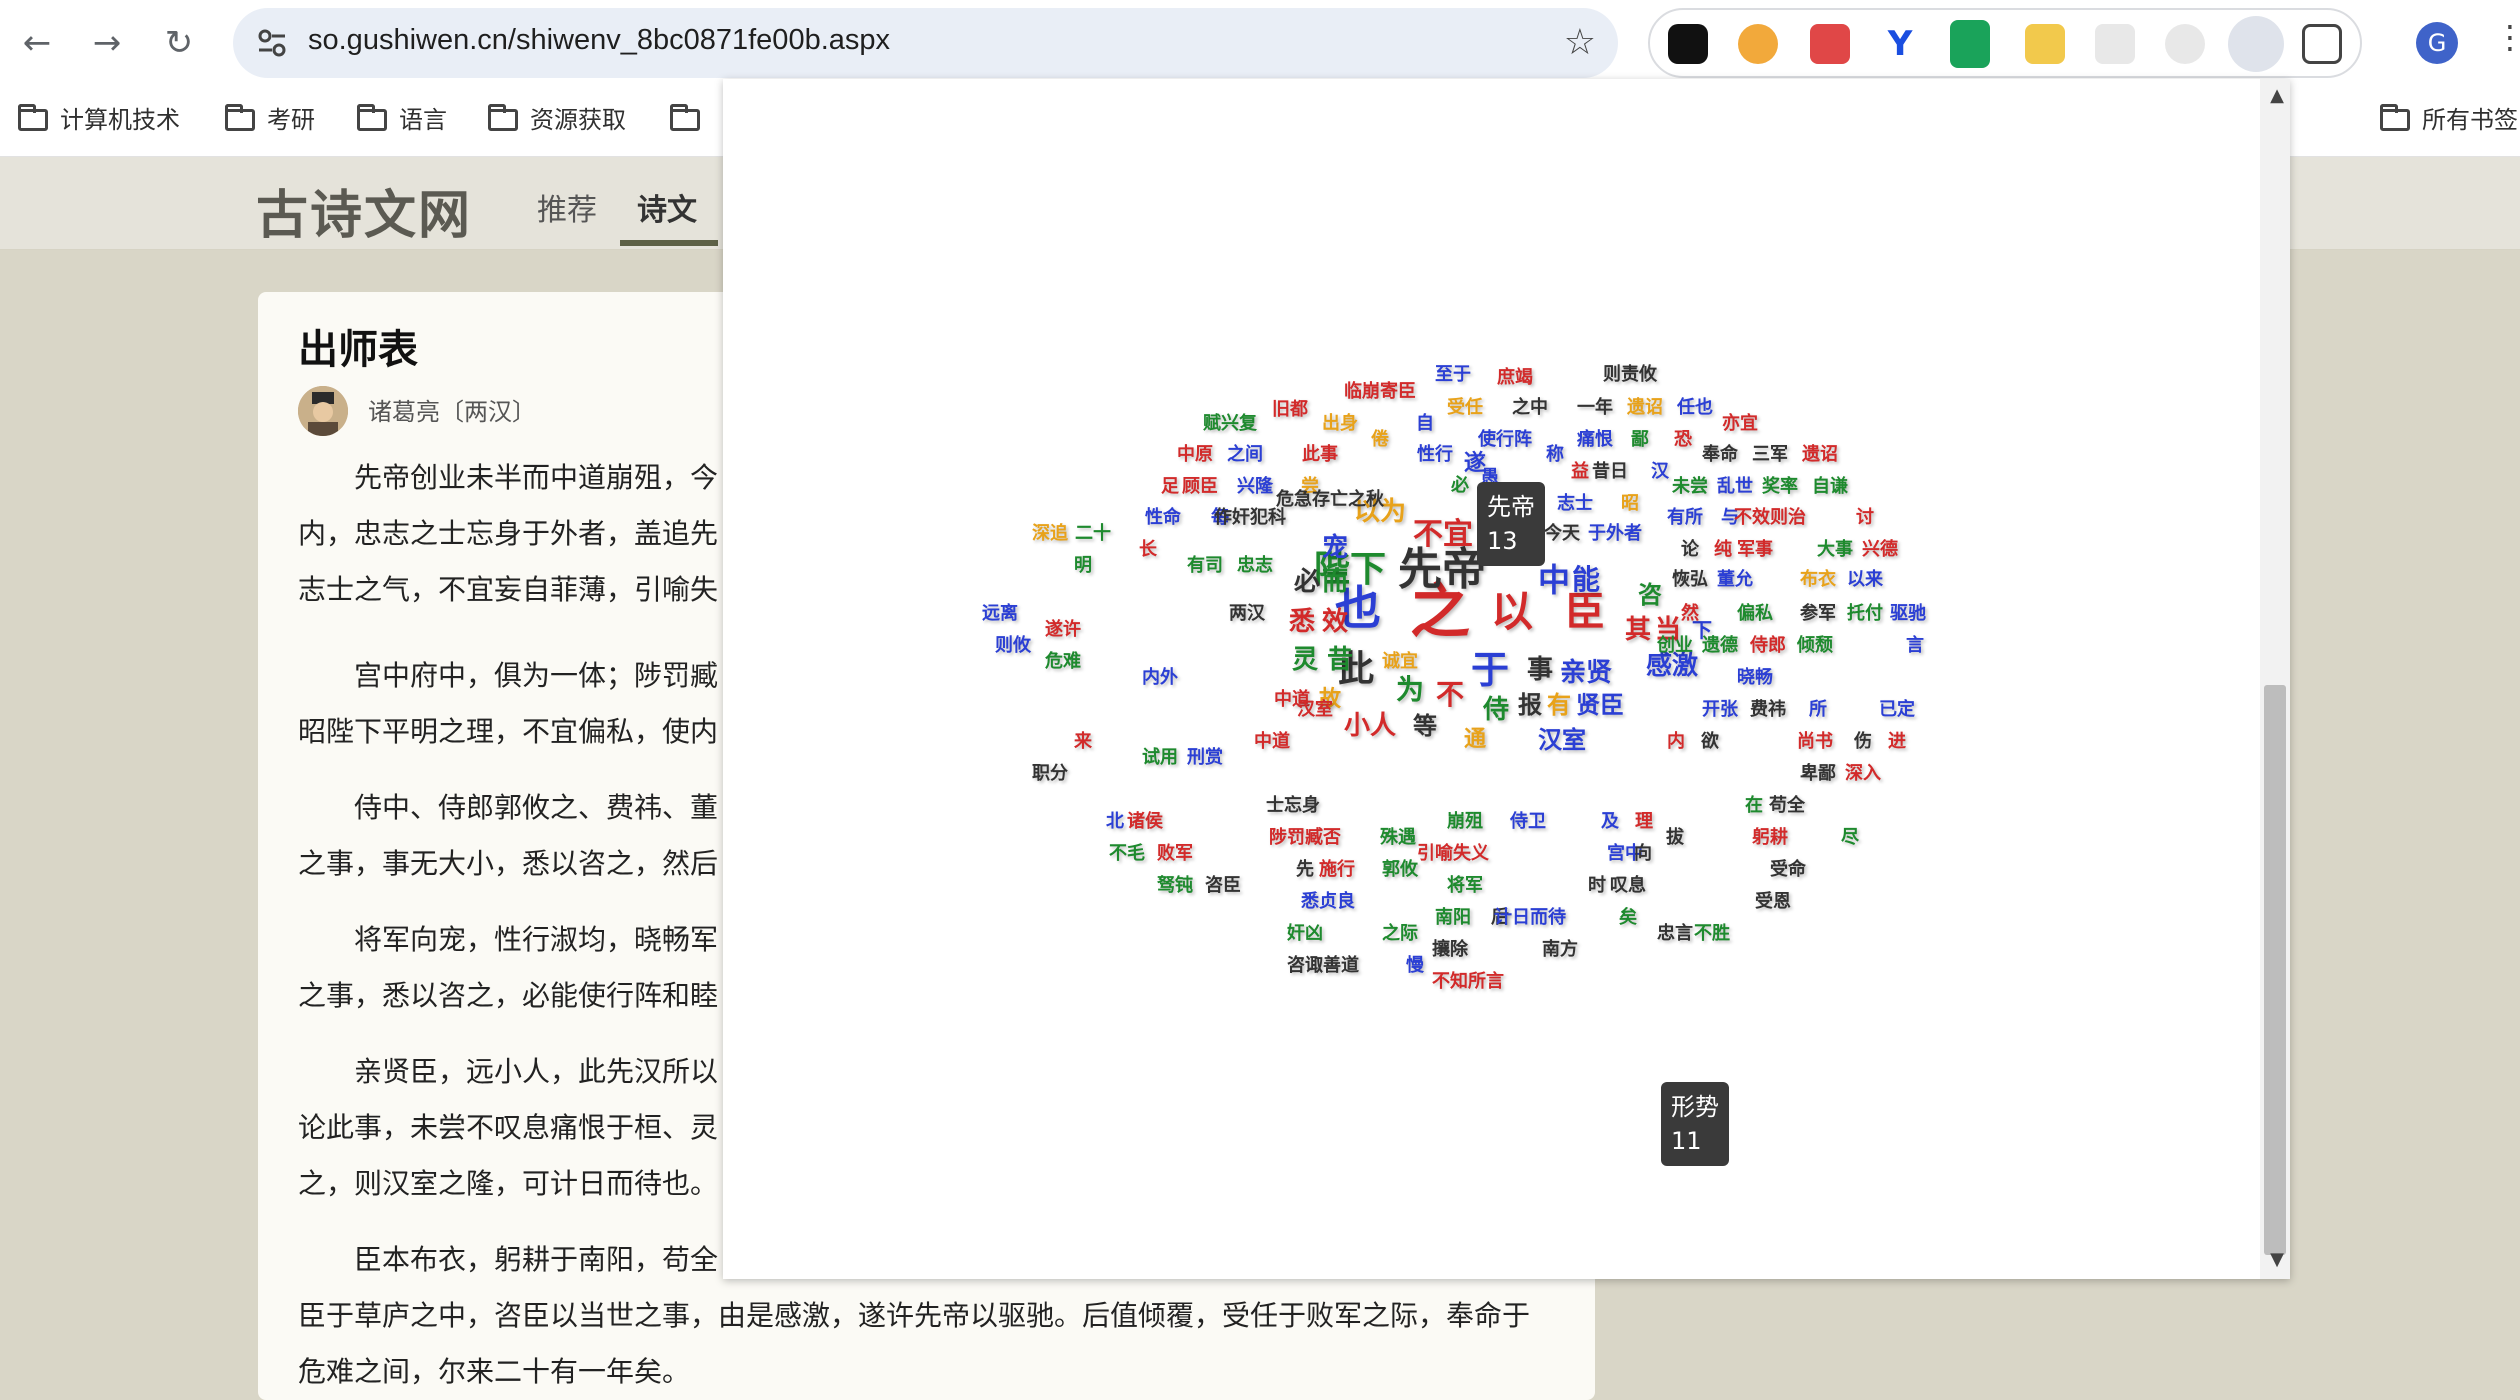  What do you see at coordinates (1250, 518) in the screenshot?
I see `cloud-word: 作奸犯科` at bounding box center [1250, 518].